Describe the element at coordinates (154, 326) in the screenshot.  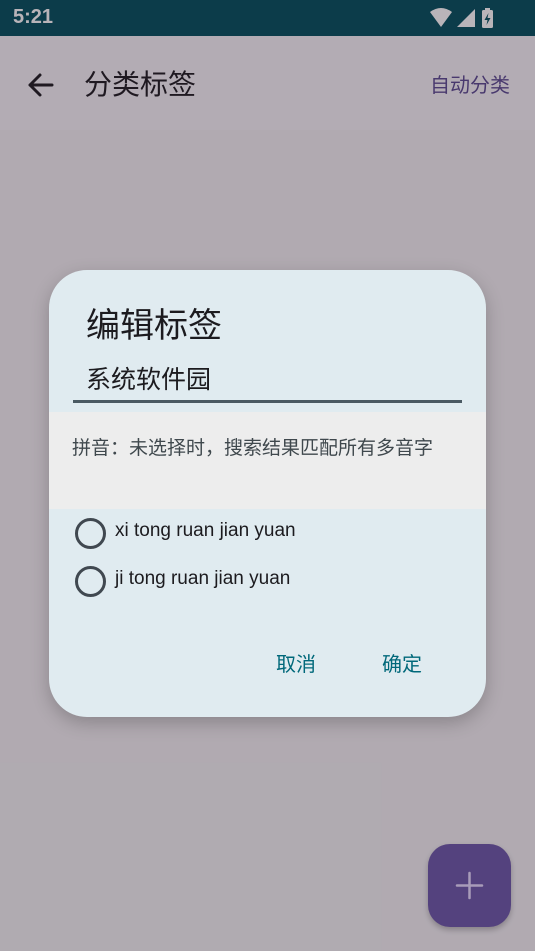
I see `dialog-title: 编辑标签` at that location.